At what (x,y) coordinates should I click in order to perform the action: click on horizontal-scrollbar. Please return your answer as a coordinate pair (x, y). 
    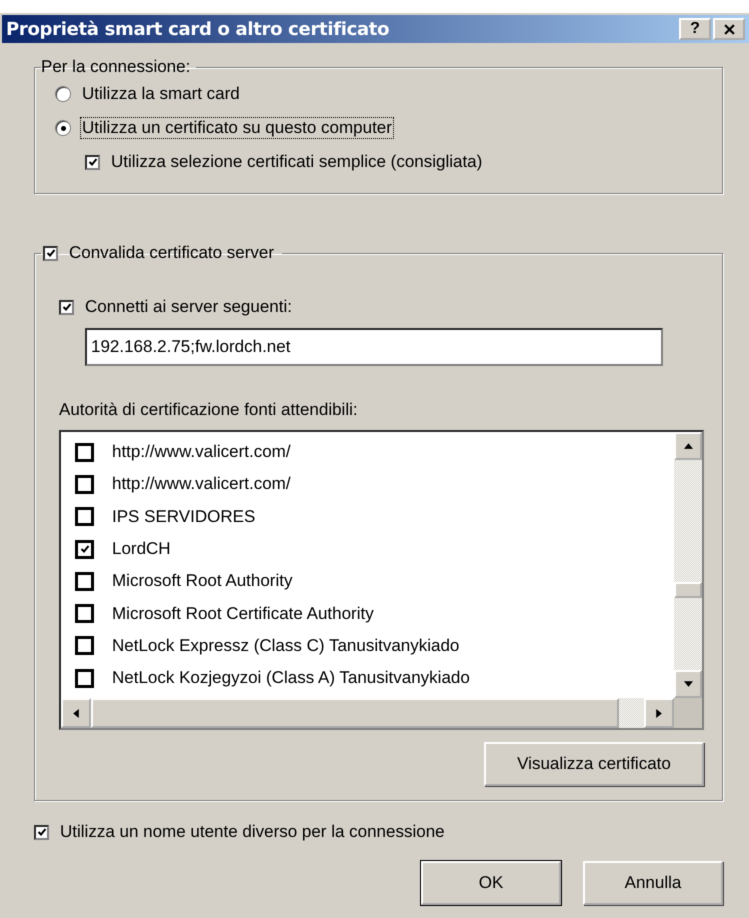
    Looking at the image, I should click on (381, 713).